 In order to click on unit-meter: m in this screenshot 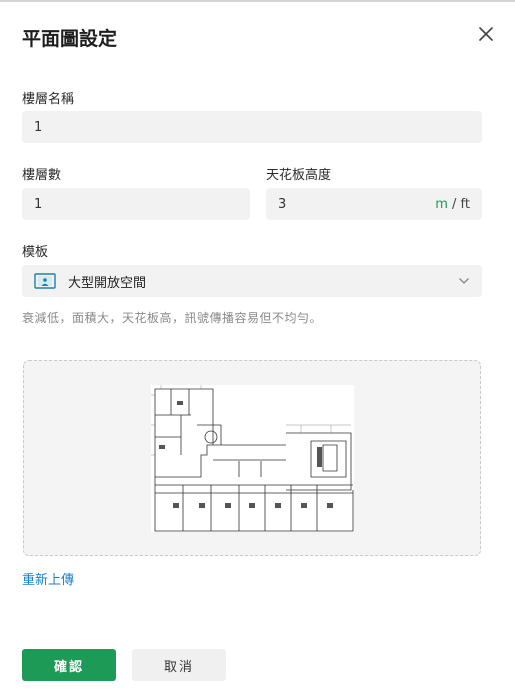, I will do `click(441, 204)`.